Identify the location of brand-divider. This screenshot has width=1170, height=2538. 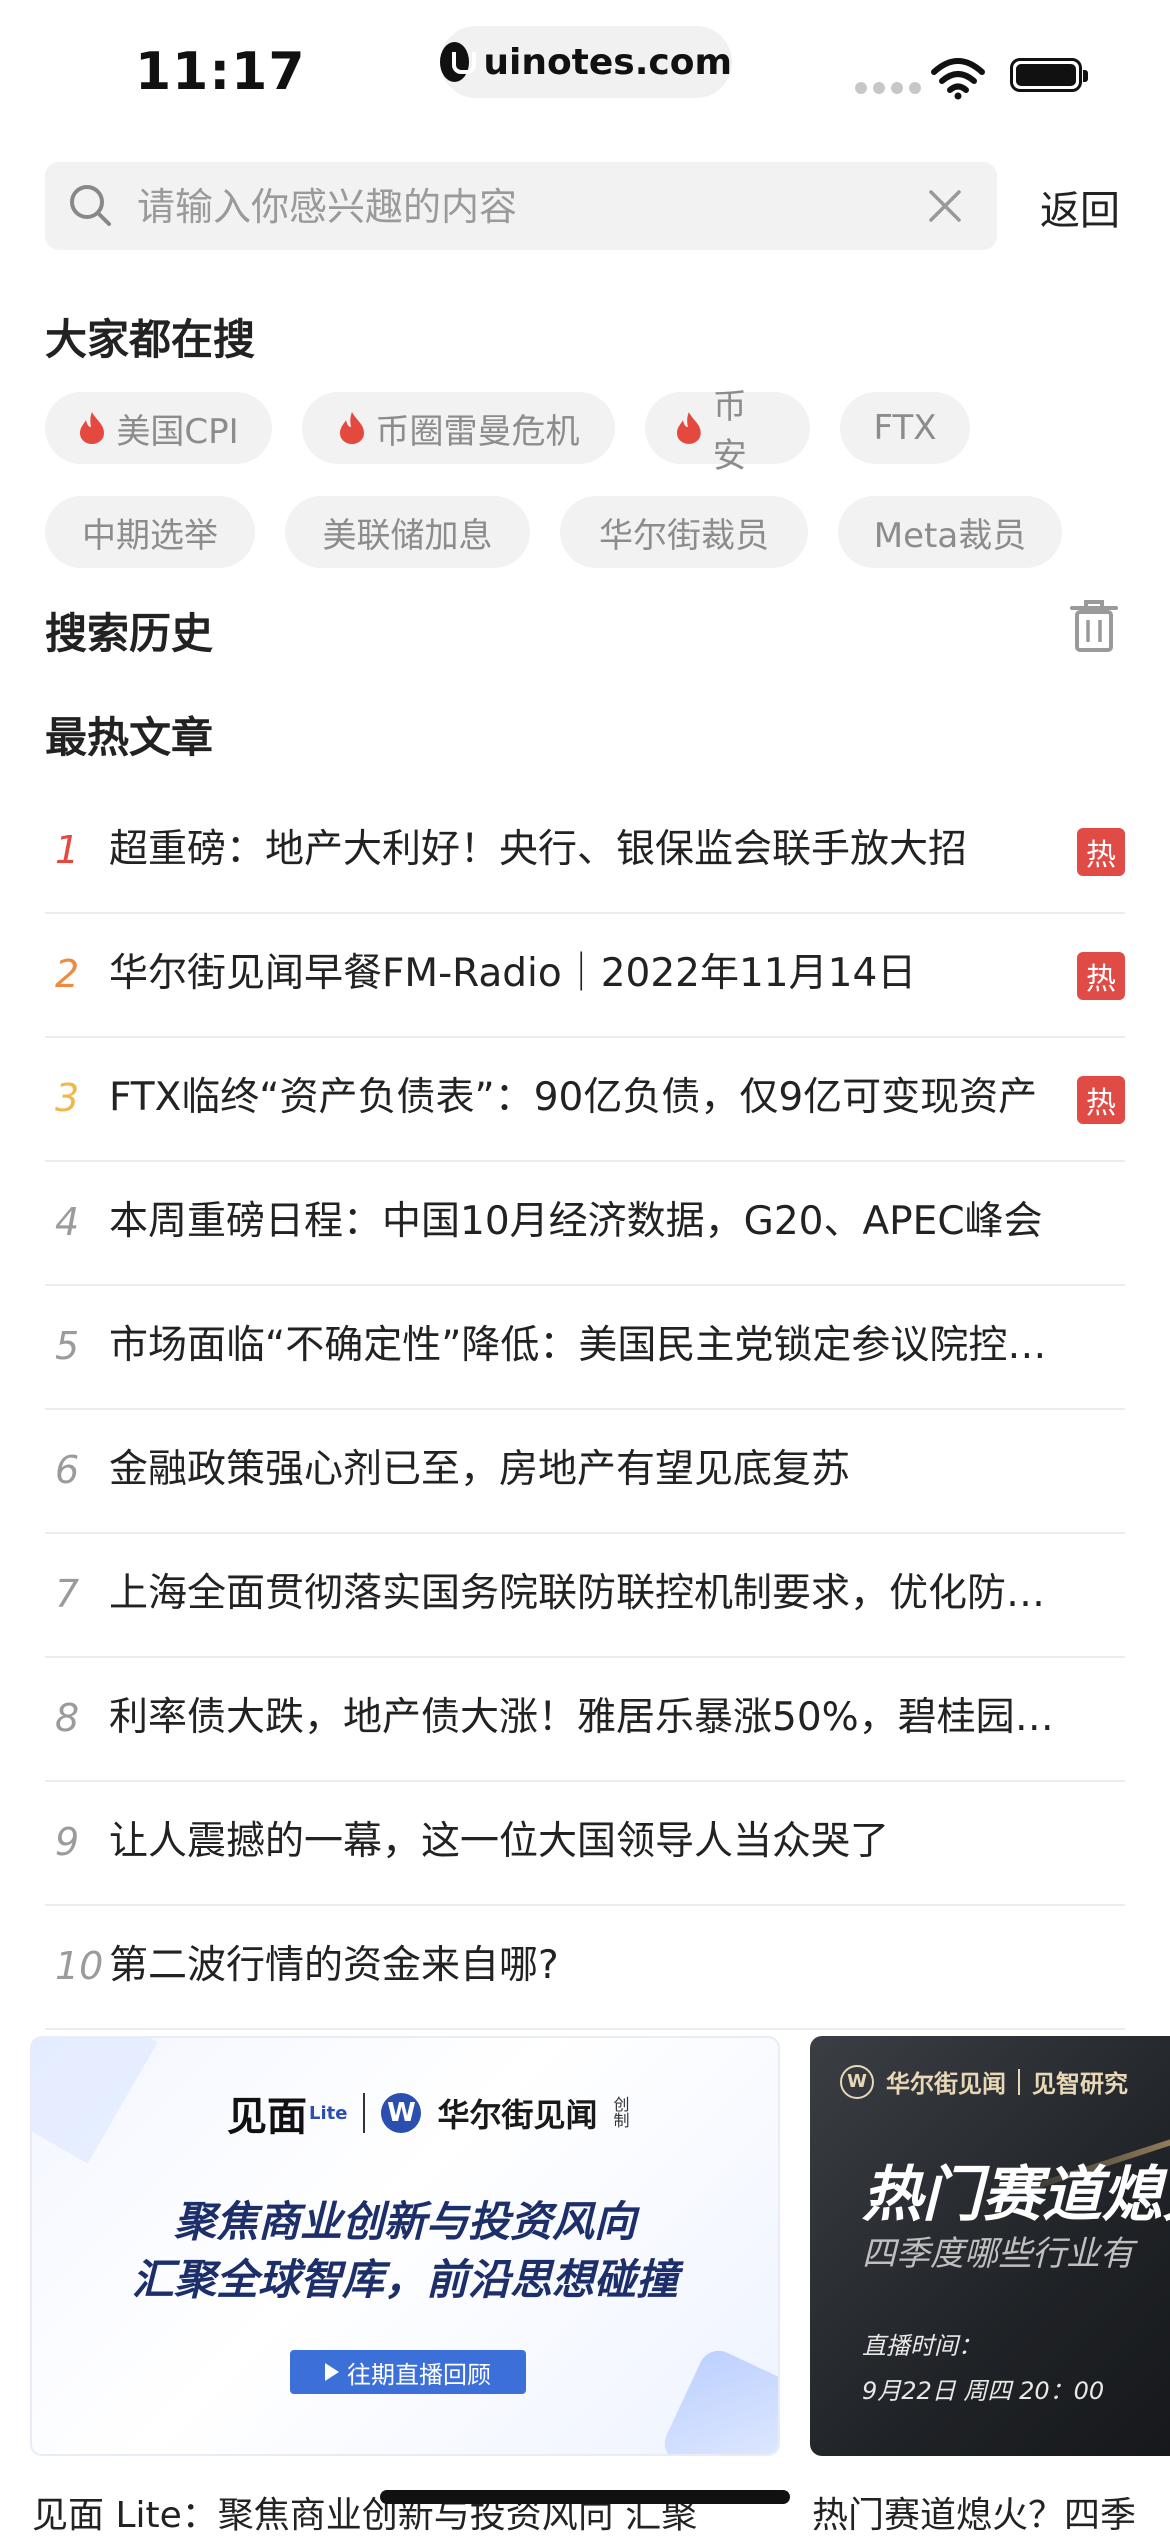
(1019, 2081).